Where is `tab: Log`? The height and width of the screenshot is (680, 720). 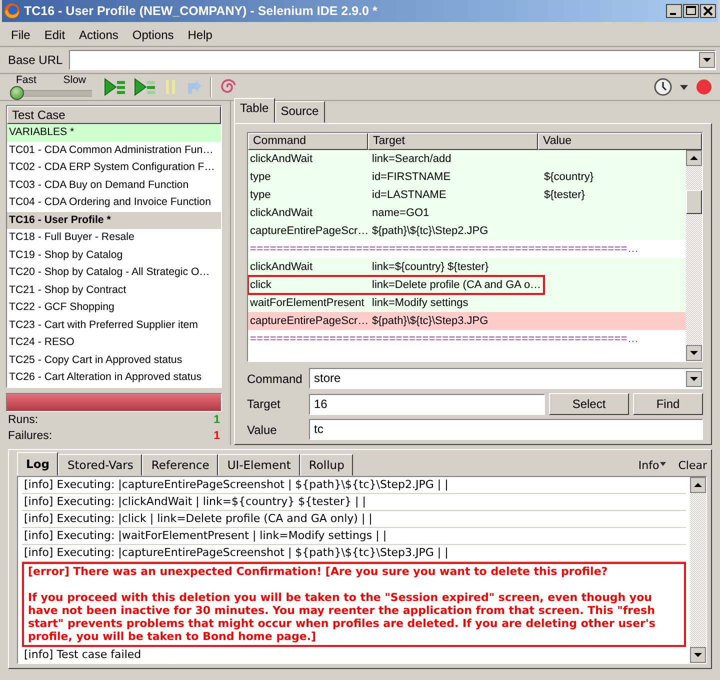 tab: Log is located at coordinates (37, 464).